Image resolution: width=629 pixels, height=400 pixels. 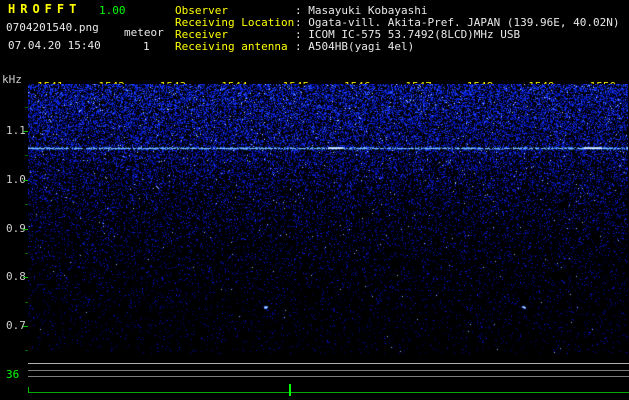 I want to click on event-axis-left-tick, so click(x=28, y=390).